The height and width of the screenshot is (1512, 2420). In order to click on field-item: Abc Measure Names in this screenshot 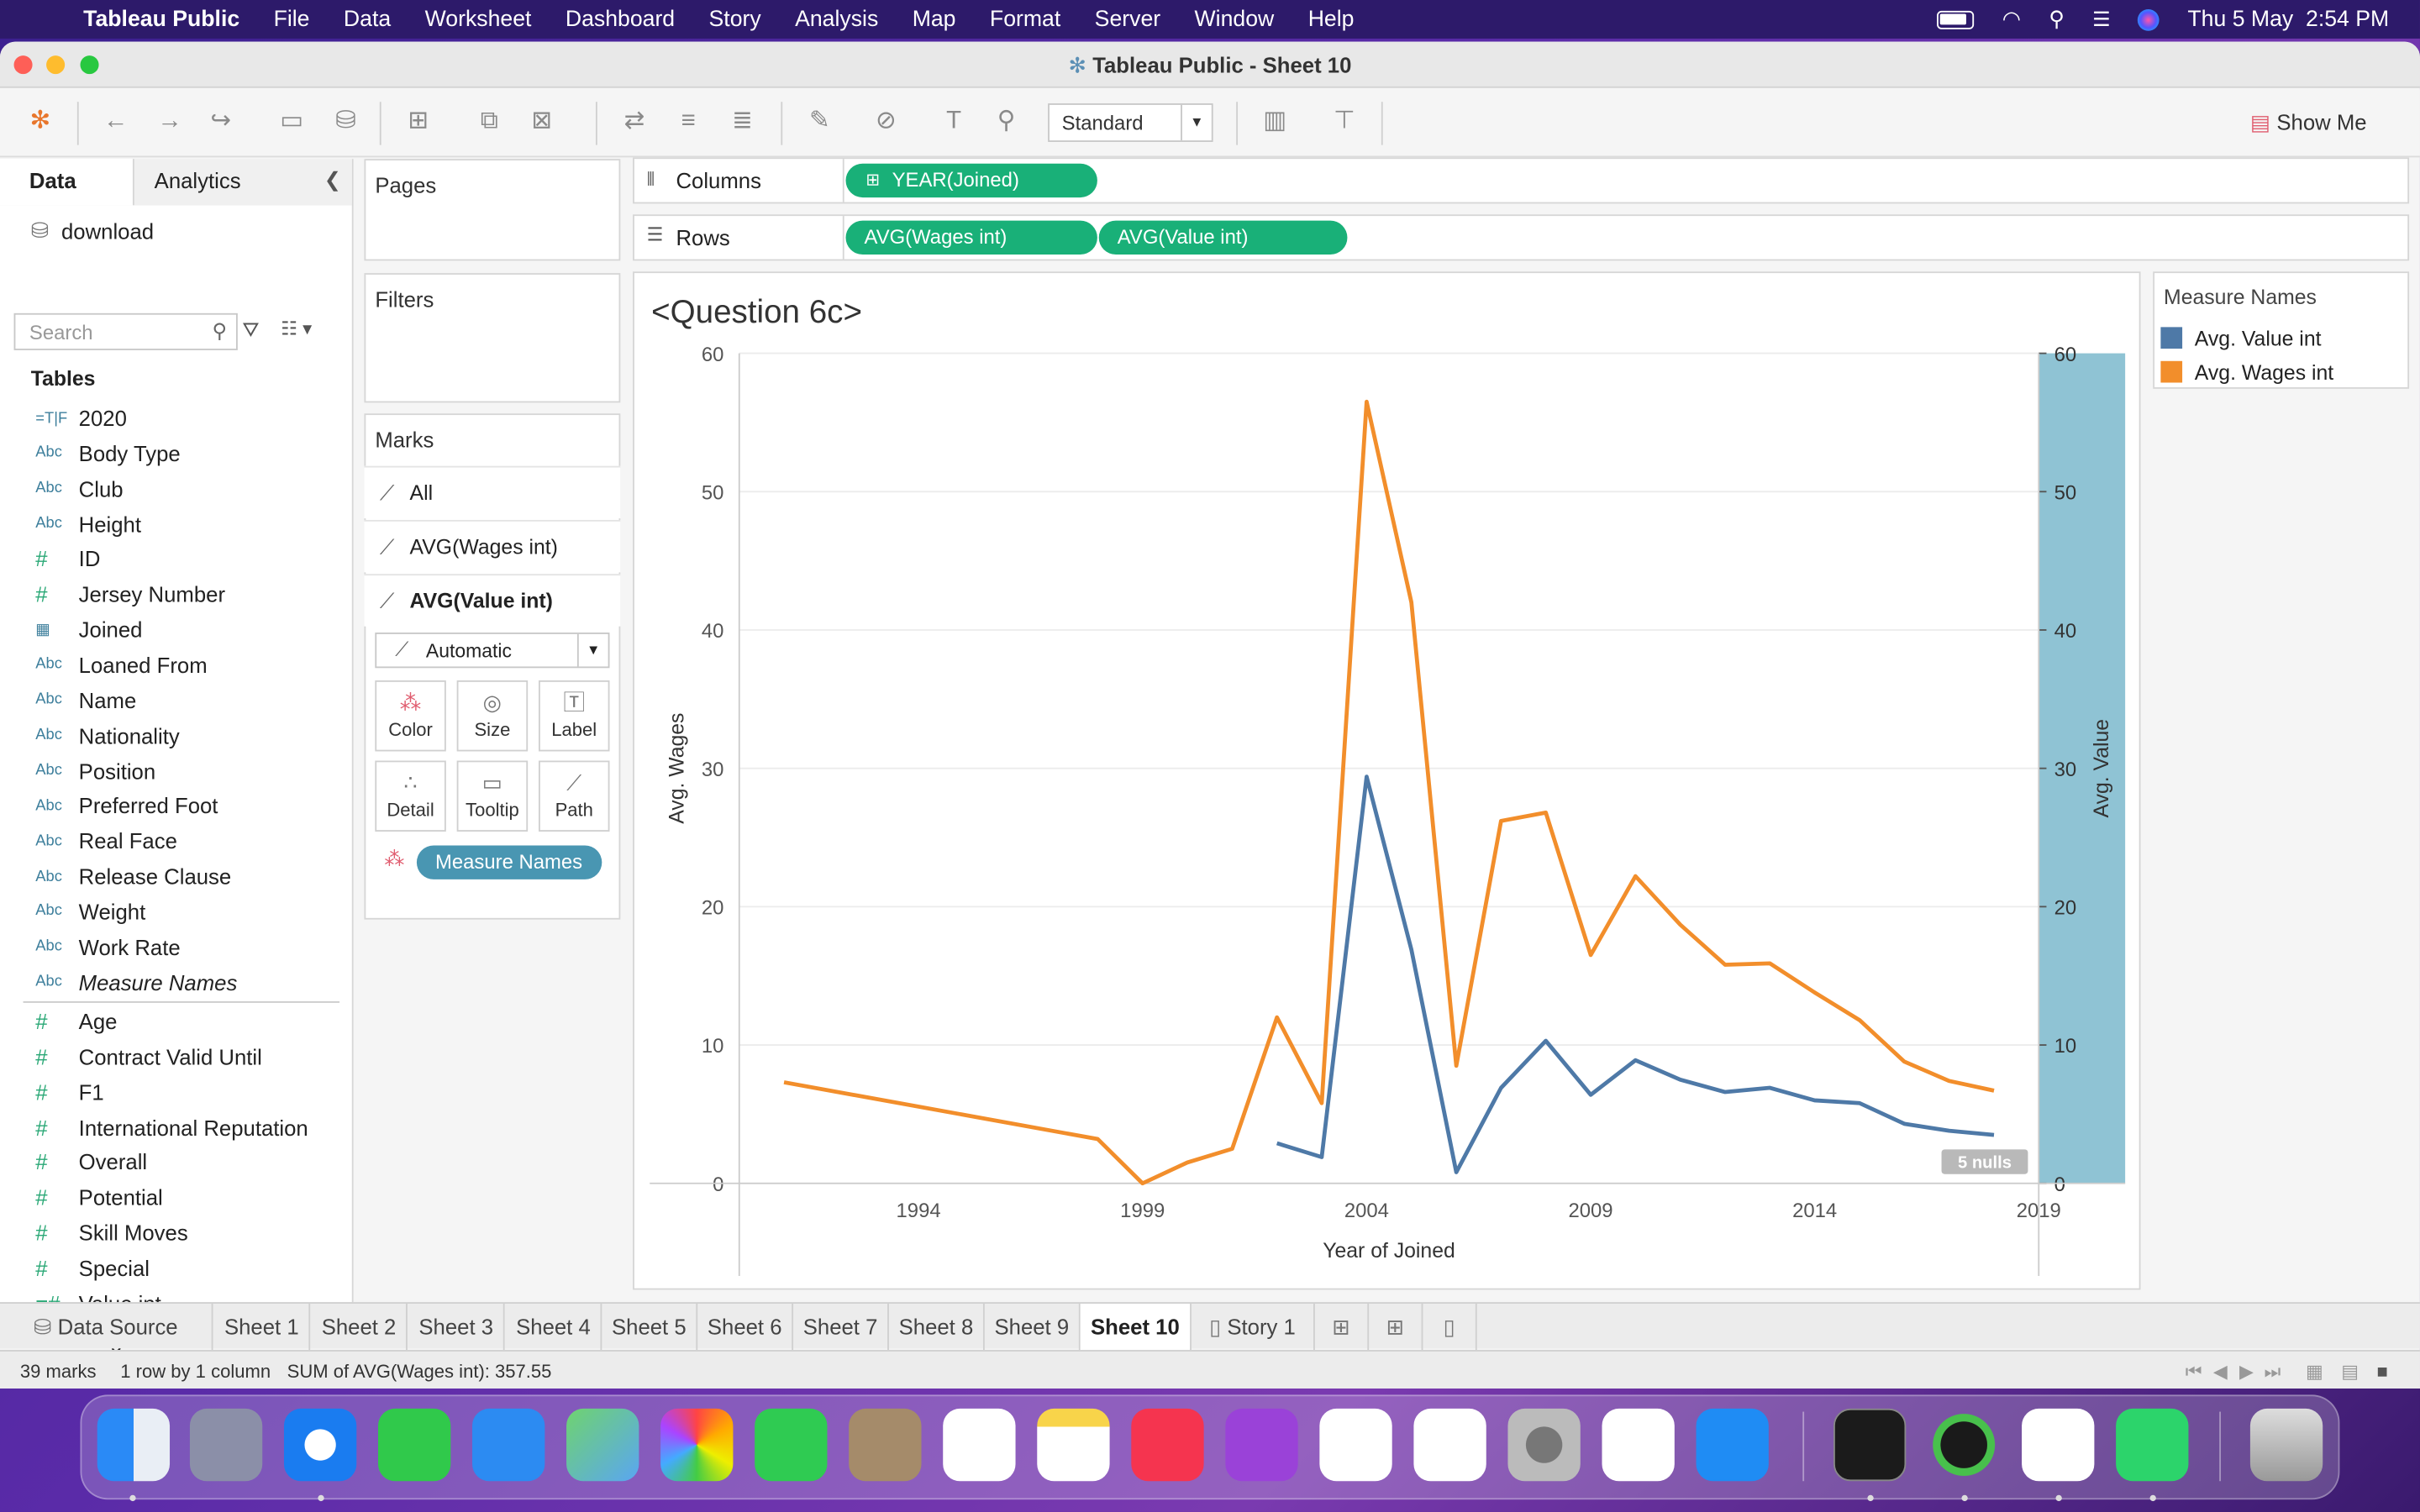, I will do `click(176, 982)`.